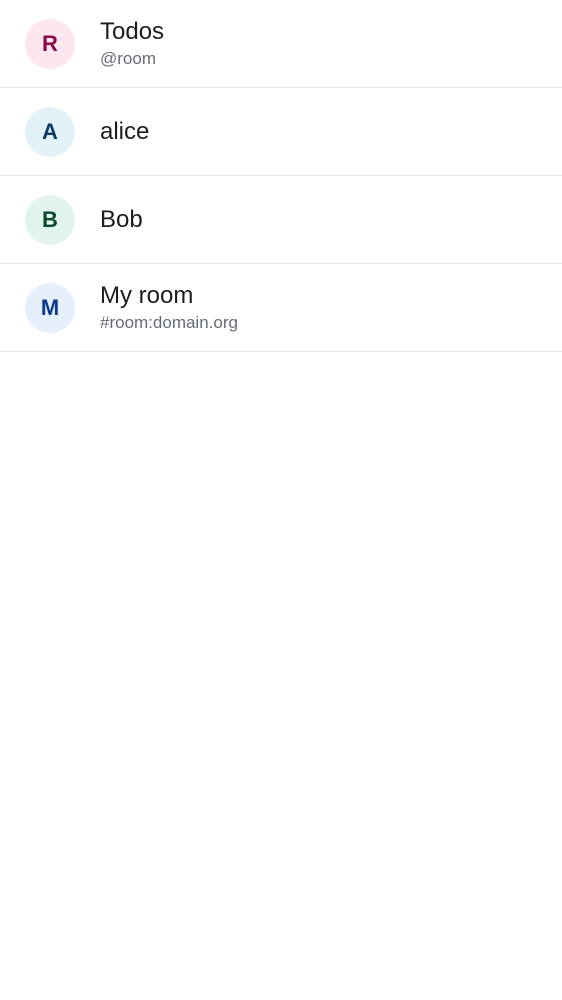  Describe the element at coordinates (50, 308) in the screenshot. I see `avatar: M` at that location.